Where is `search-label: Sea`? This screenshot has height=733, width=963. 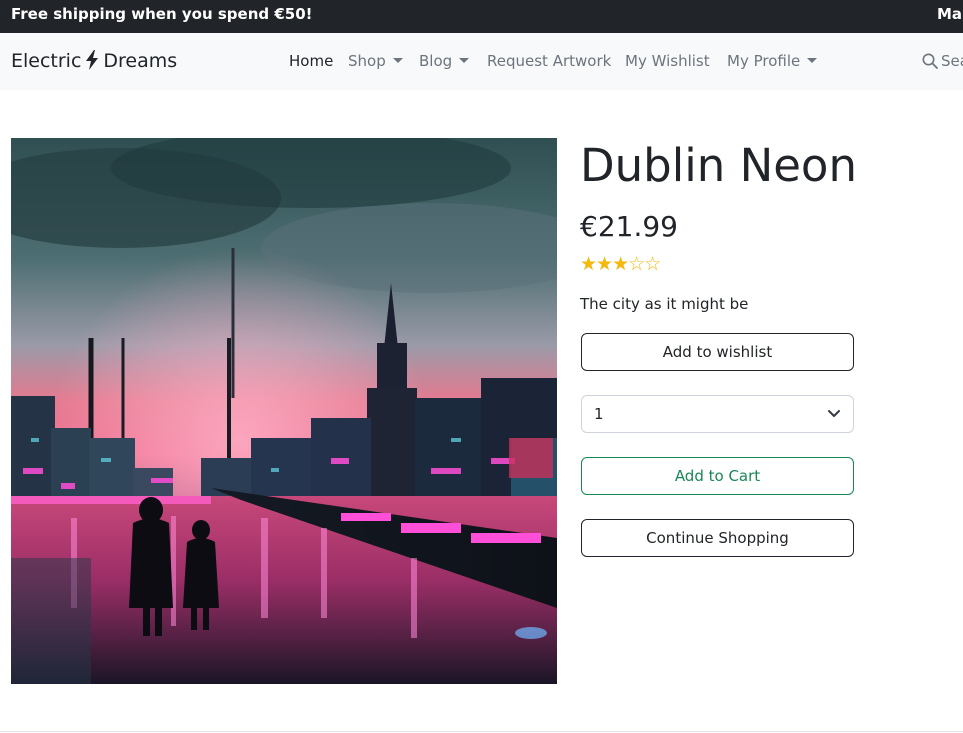
search-label: Sea is located at coordinates (952, 61).